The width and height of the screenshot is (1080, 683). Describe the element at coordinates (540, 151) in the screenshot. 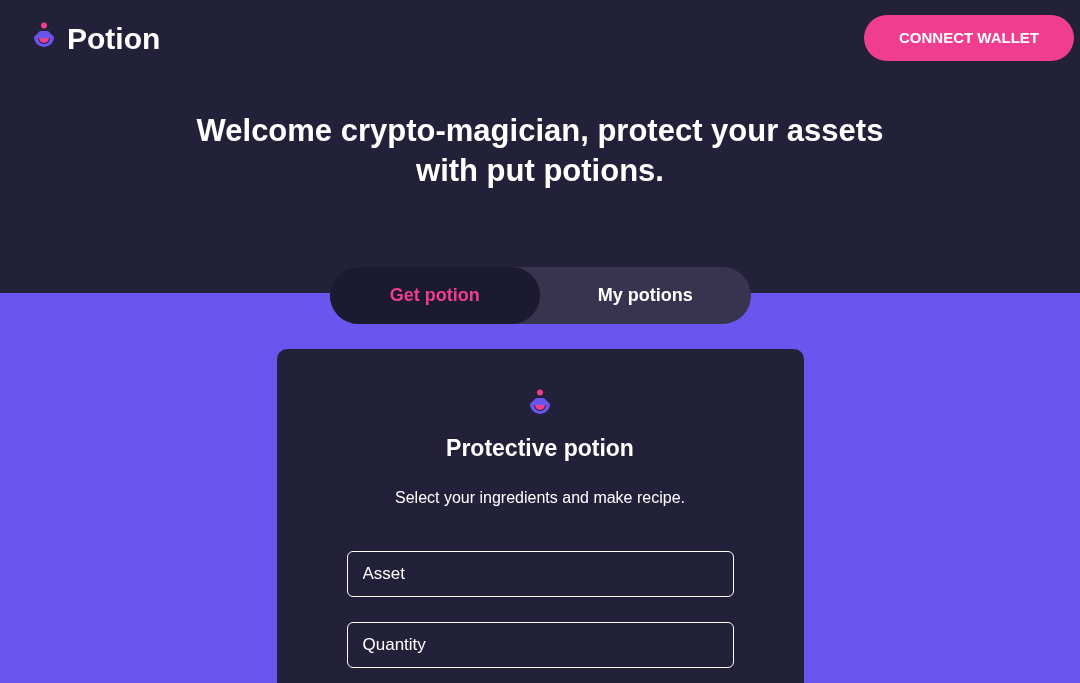

I see `hero-title: Welcome crypto-magician, protect your assets with put potions.` at that location.